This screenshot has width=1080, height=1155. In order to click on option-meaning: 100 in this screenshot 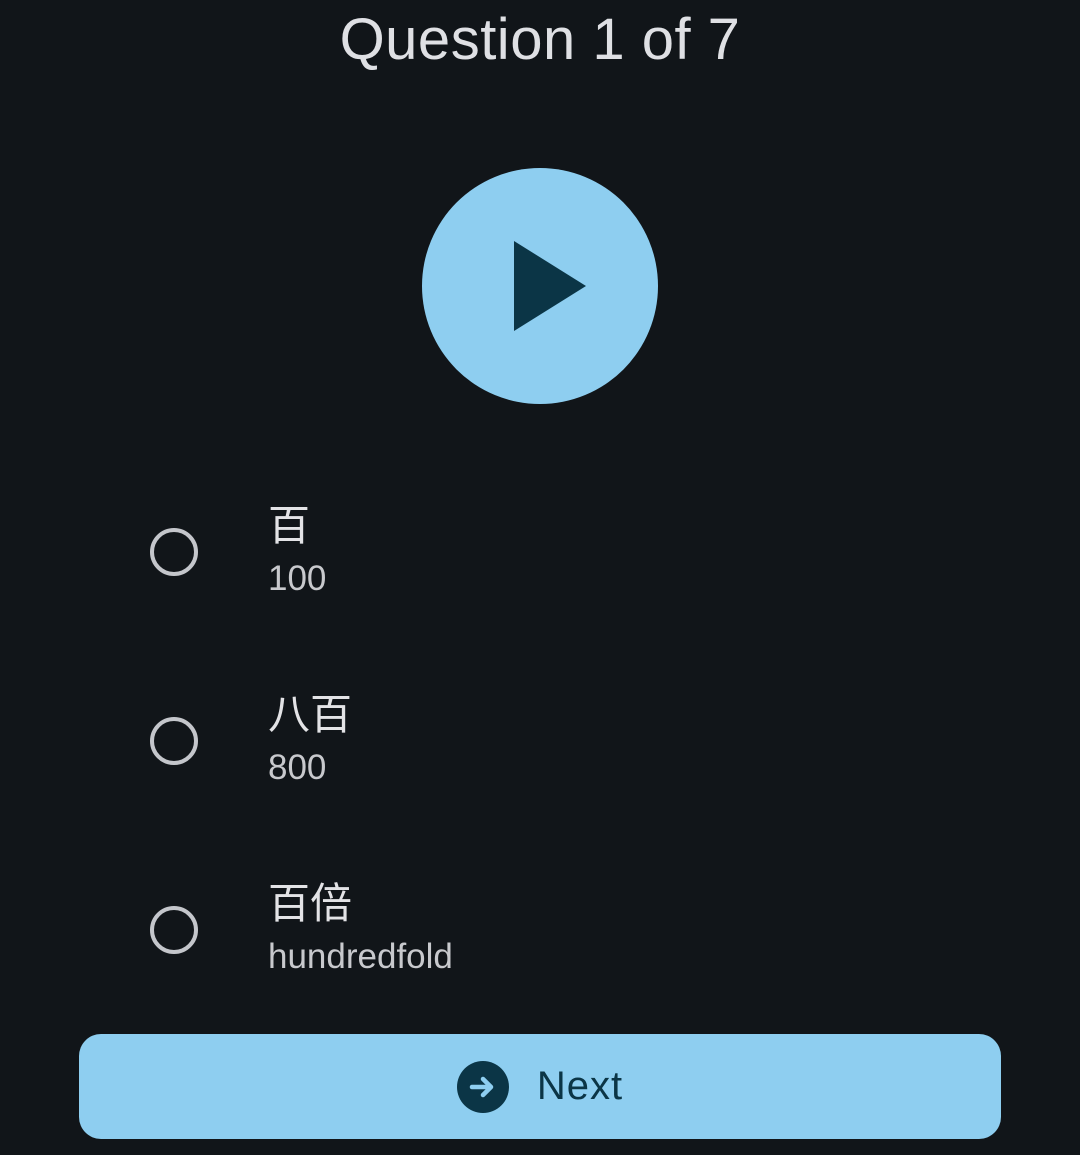, I will do `click(297, 578)`.